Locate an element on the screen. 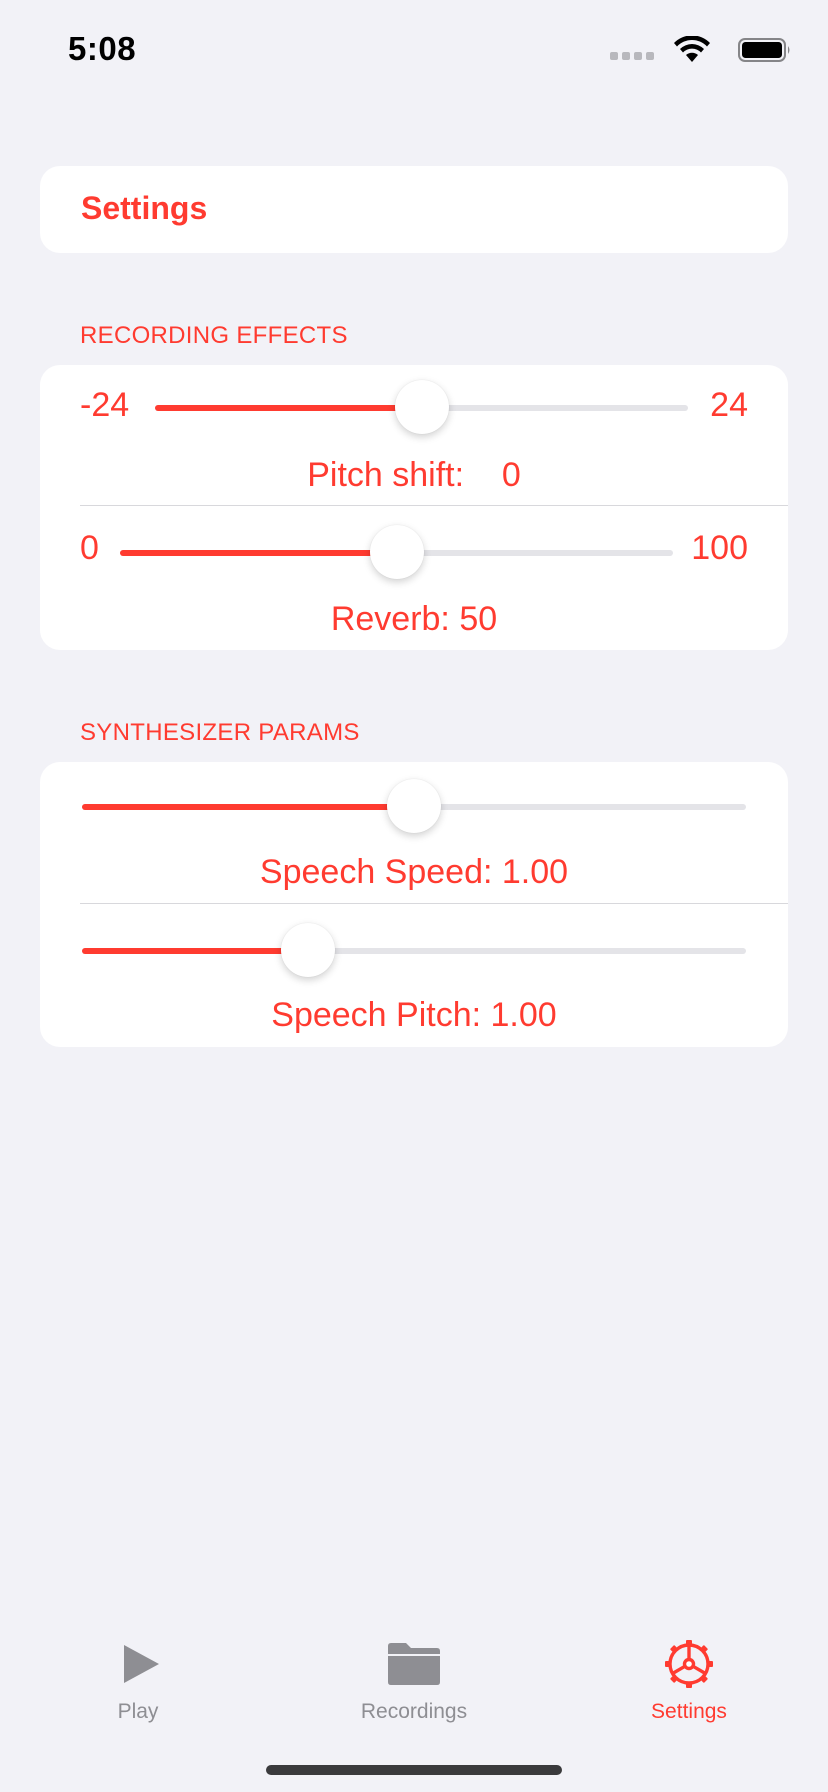 Image resolution: width=828 pixels, height=1792 pixels. signal-icon is located at coordinates (632, 56).